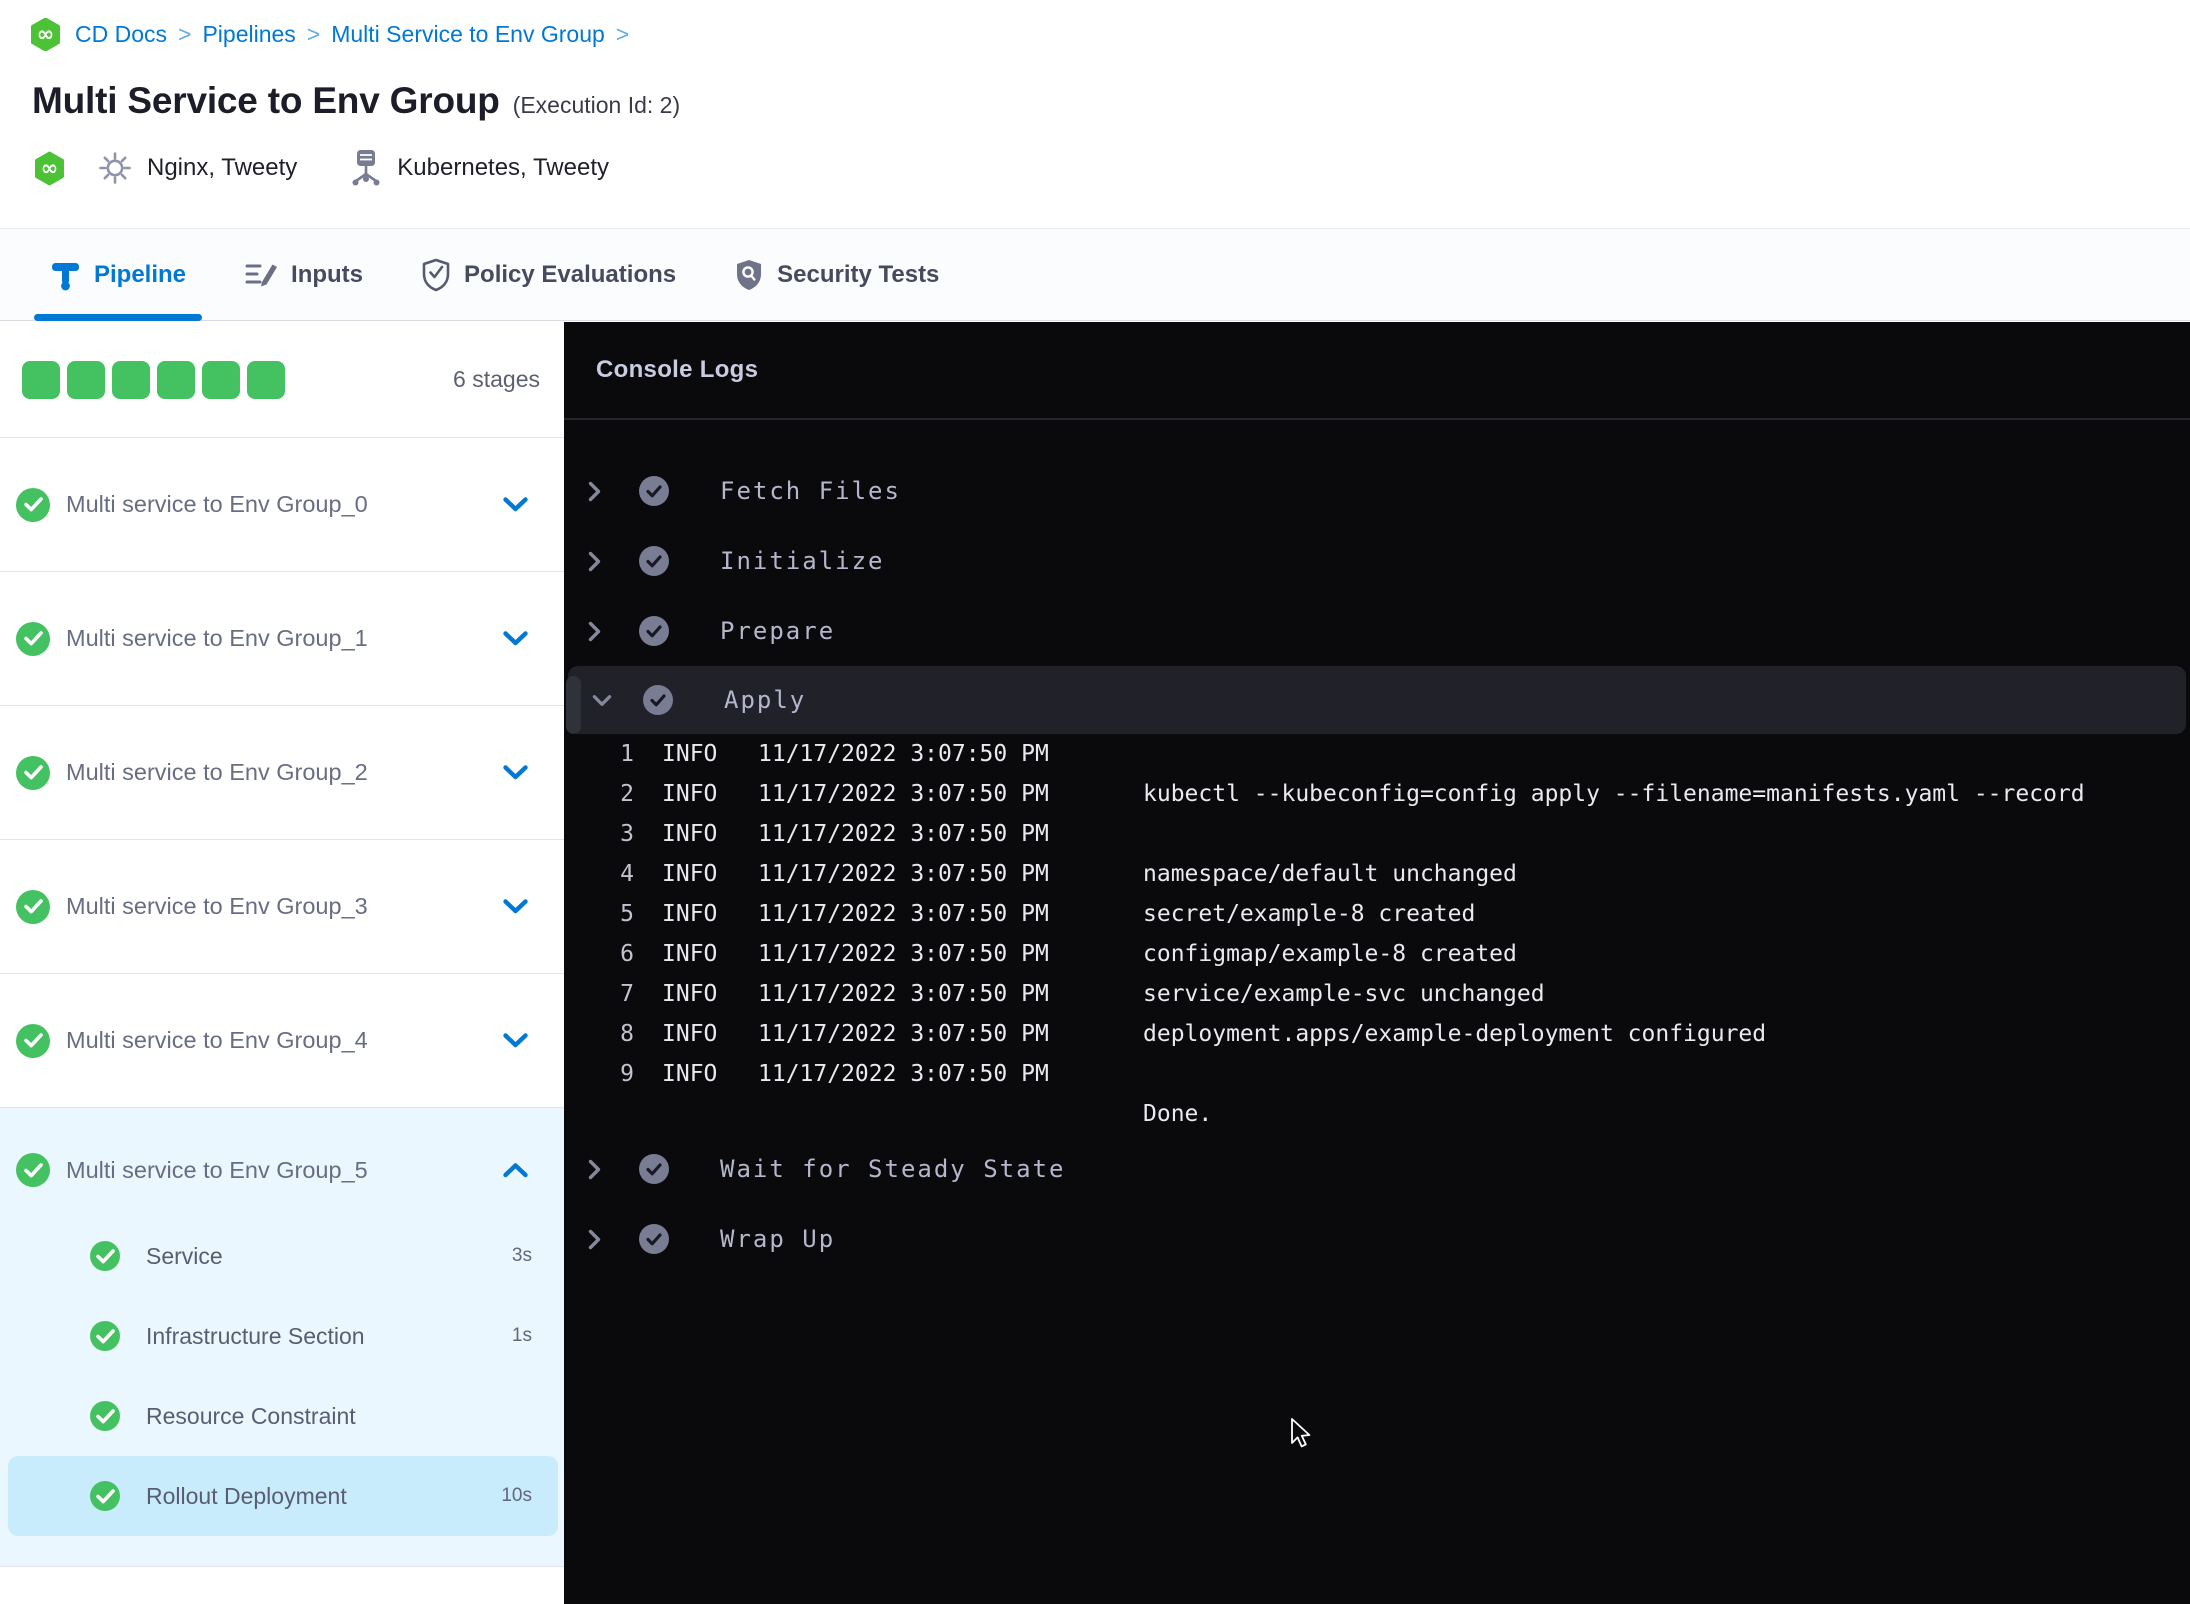 This screenshot has width=2190, height=1604. What do you see at coordinates (1377, 1169) in the screenshot?
I see `console-step-row: Wait for Steady State` at bounding box center [1377, 1169].